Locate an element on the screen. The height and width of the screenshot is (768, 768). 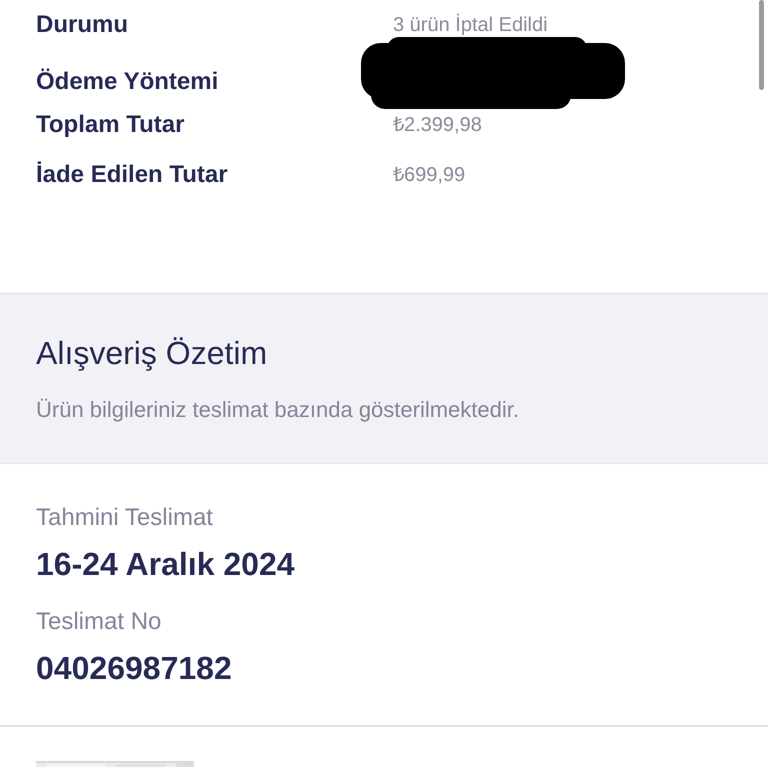
field-label: Teslimat No is located at coordinates (99, 621).